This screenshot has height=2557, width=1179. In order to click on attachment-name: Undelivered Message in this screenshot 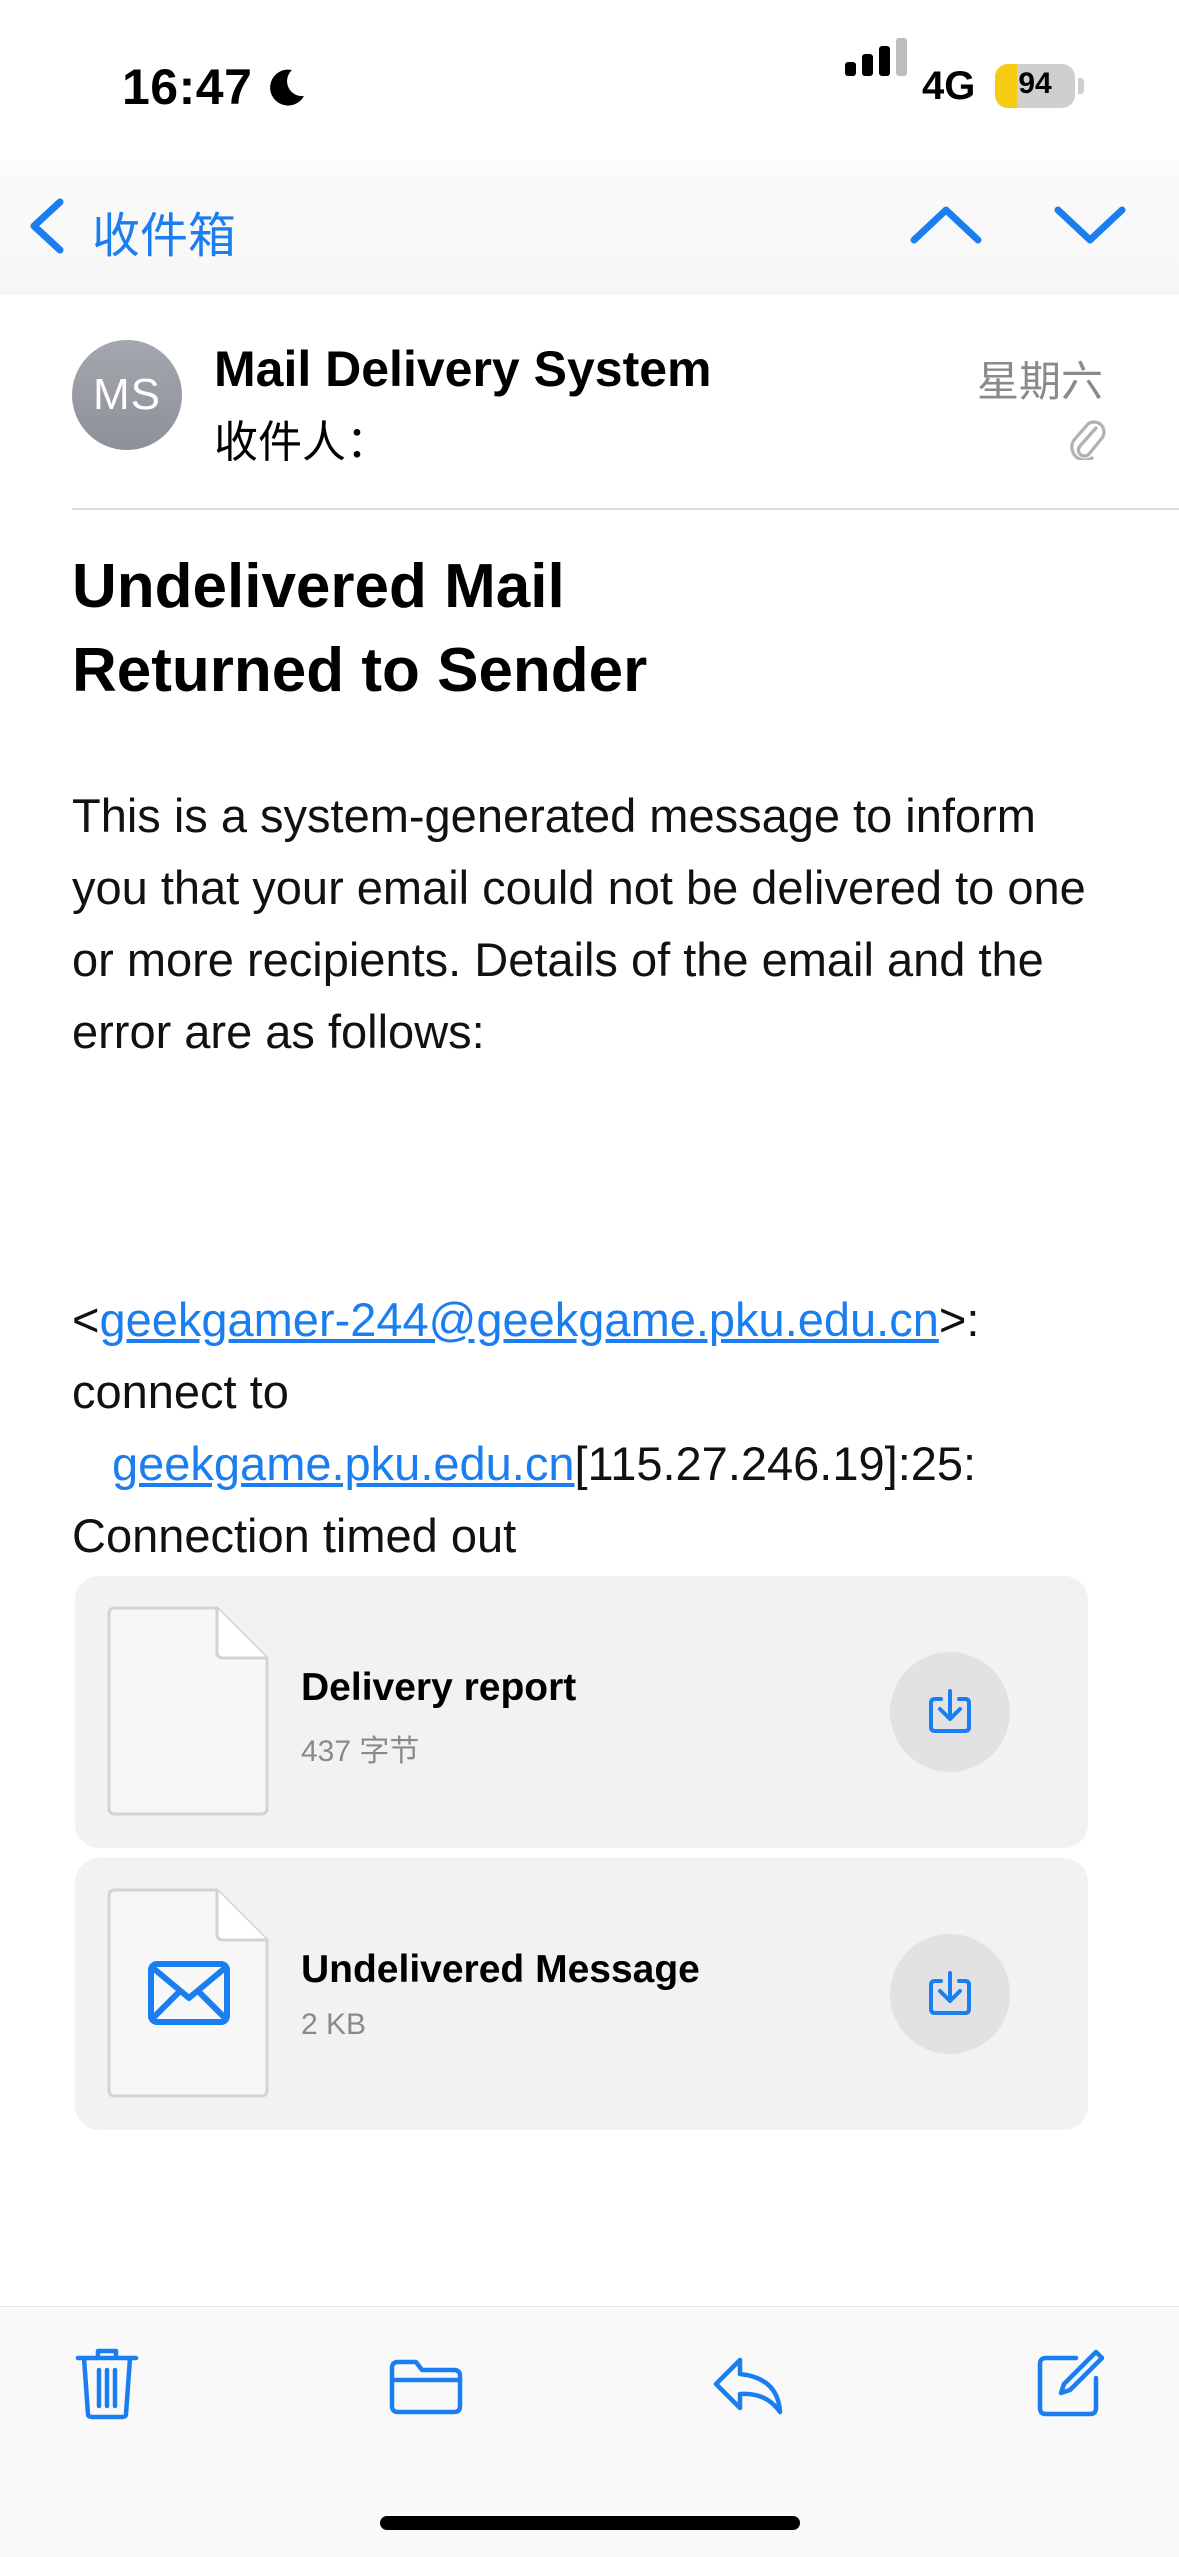, I will do `click(500, 1969)`.